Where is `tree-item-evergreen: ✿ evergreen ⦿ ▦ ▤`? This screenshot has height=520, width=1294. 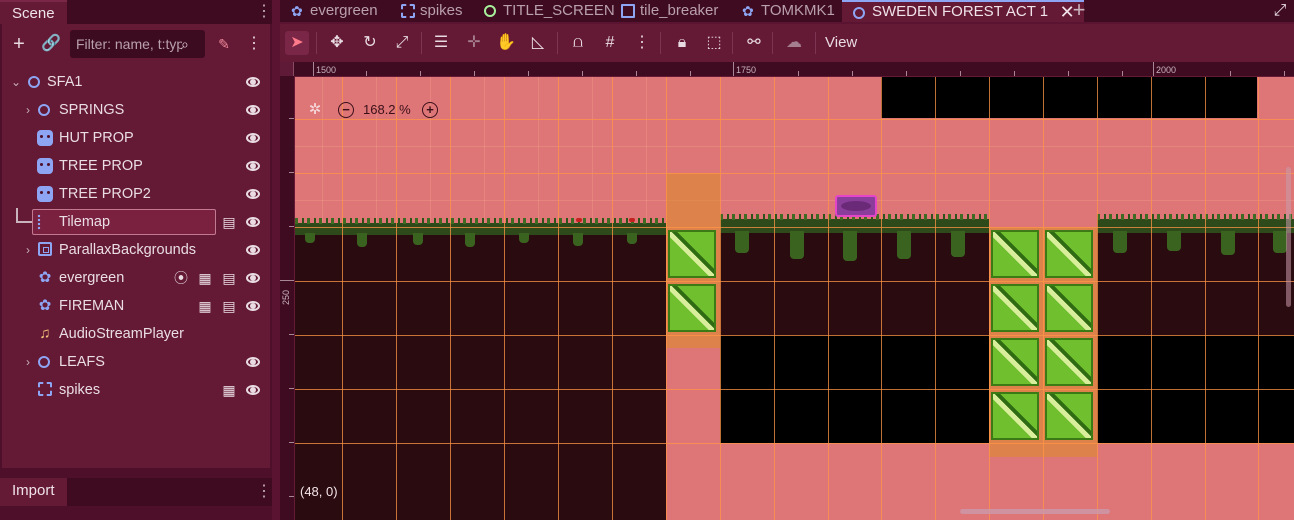
tree-item-evergreen: ✿ evergreen ⦿ ▦ ▤ is located at coordinates (136, 278).